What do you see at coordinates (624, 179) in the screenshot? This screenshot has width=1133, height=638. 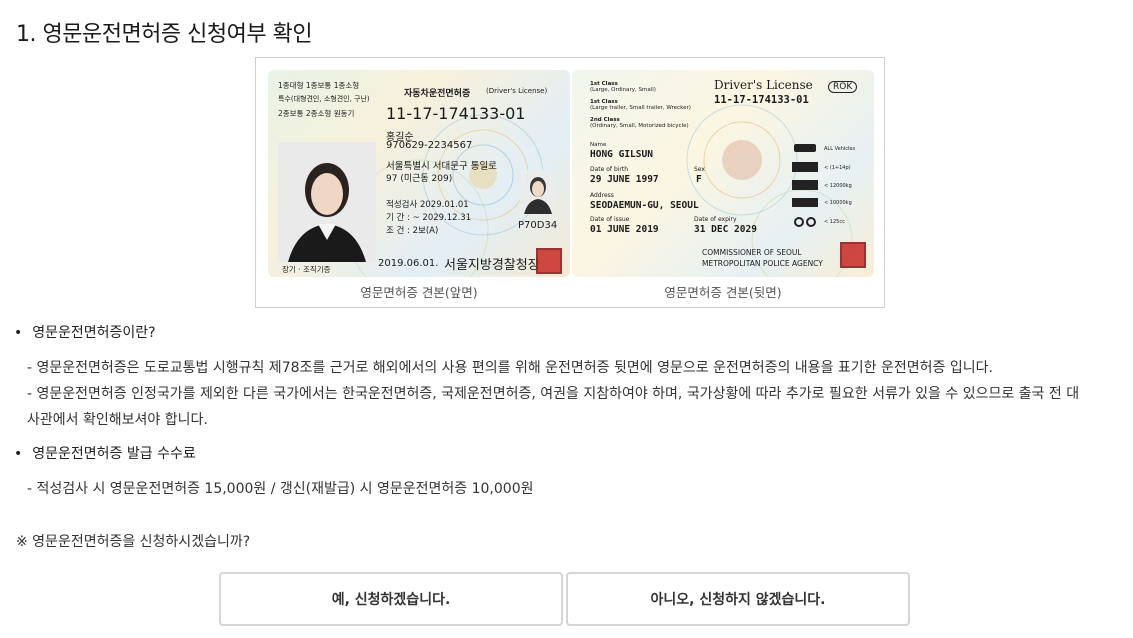 I see `holder-dob: 29 JUNE 1997` at bounding box center [624, 179].